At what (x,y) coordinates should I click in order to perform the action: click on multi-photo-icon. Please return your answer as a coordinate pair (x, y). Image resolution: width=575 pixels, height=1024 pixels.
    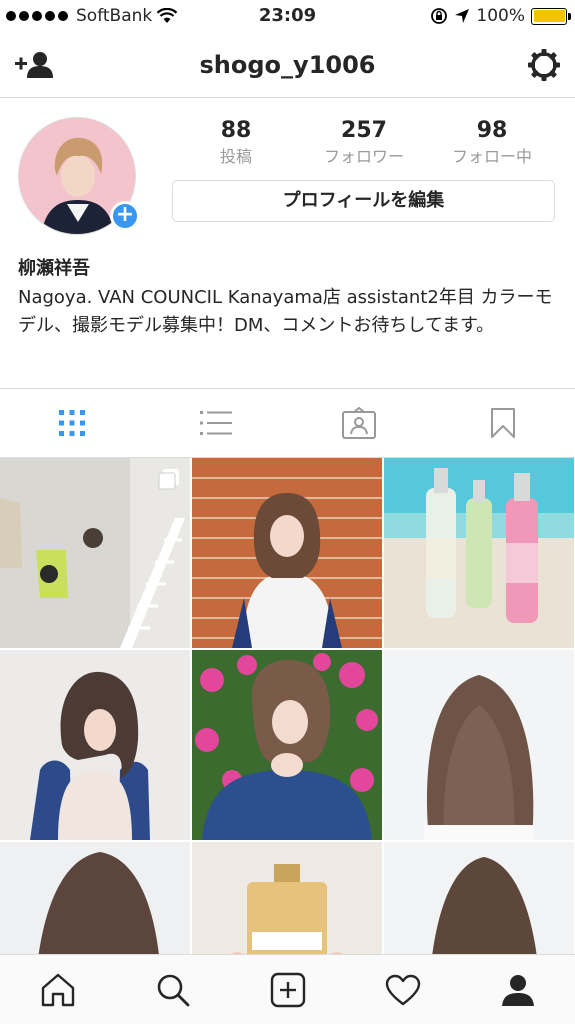
    Looking at the image, I should click on (168, 479).